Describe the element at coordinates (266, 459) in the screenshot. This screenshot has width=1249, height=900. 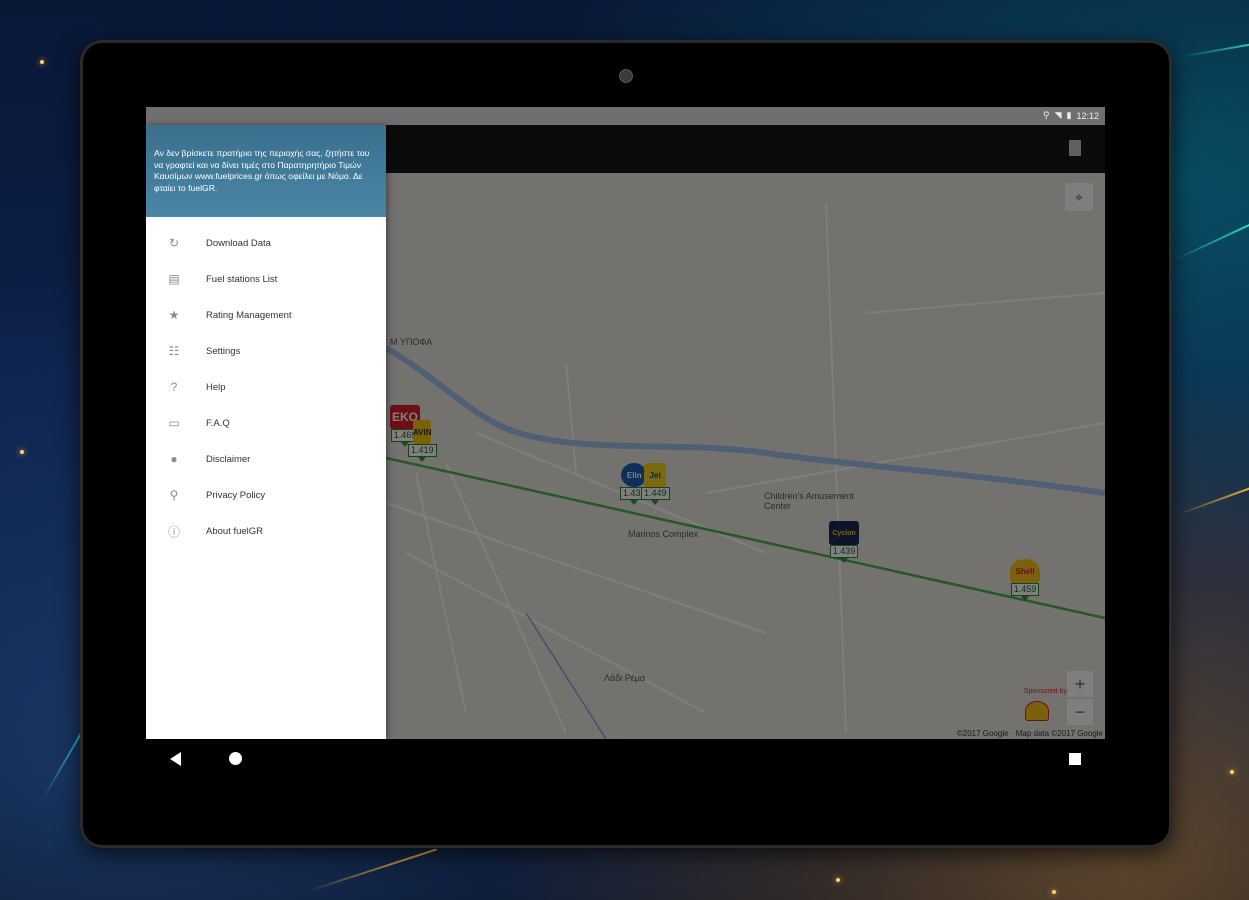
I see `menu-item-disclaimer: ● Disclaimer` at that location.